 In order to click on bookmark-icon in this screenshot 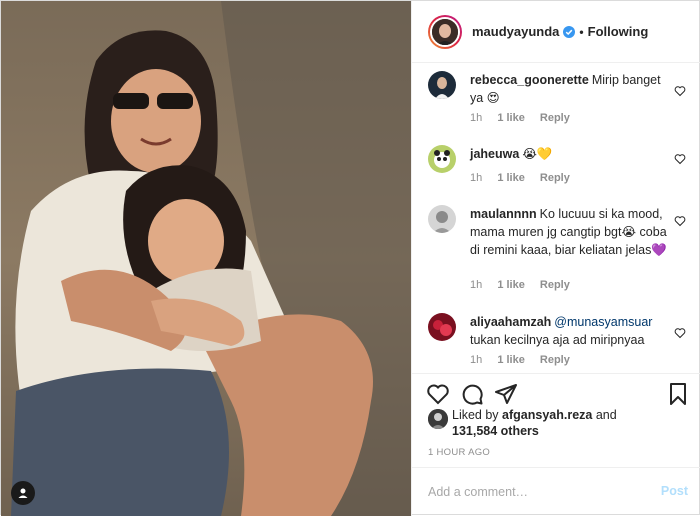, I will do `click(678, 394)`.